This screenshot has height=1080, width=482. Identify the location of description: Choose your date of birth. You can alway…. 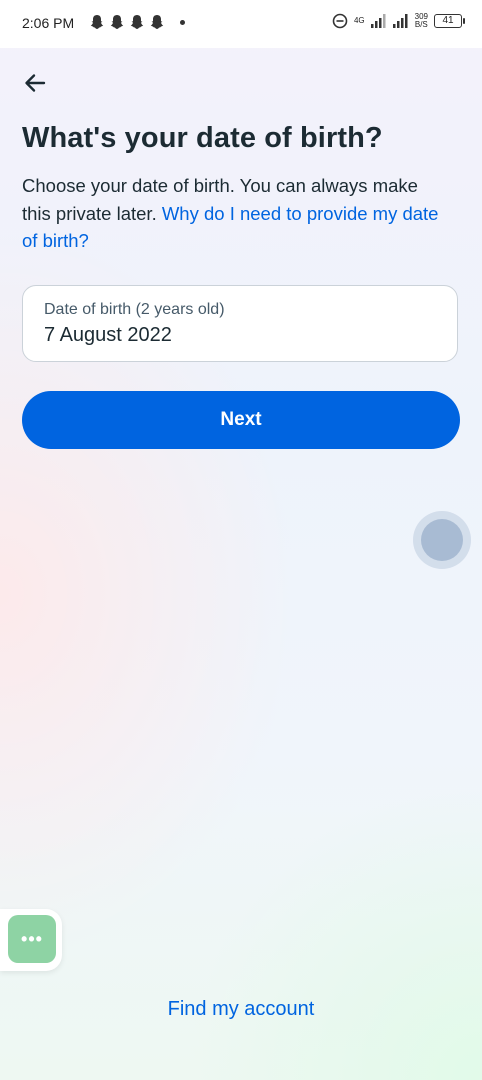
(232, 213).